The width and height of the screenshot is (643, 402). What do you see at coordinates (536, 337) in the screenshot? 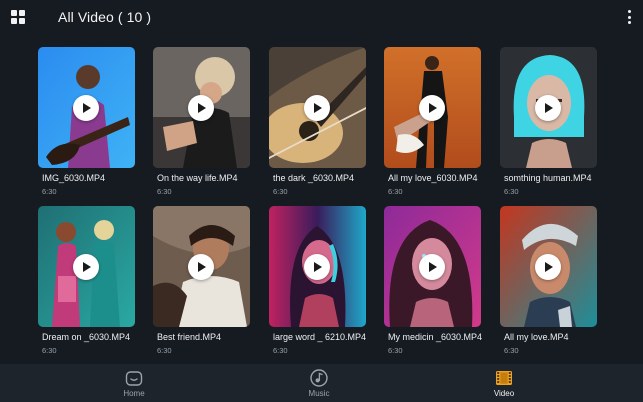
I see `video-title: All my love.MP4` at bounding box center [536, 337].